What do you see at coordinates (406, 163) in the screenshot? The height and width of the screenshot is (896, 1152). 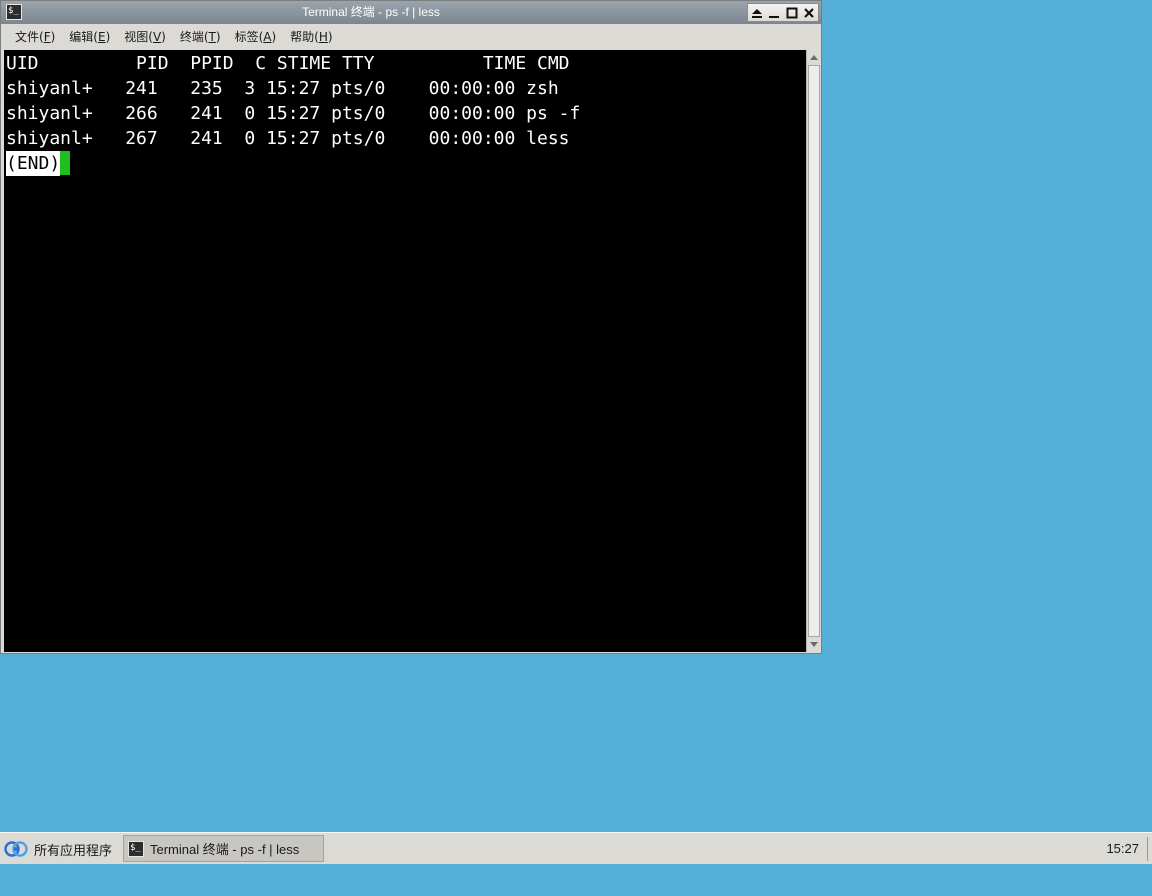 I see `pager-status-line: (END)` at bounding box center [406, 163].